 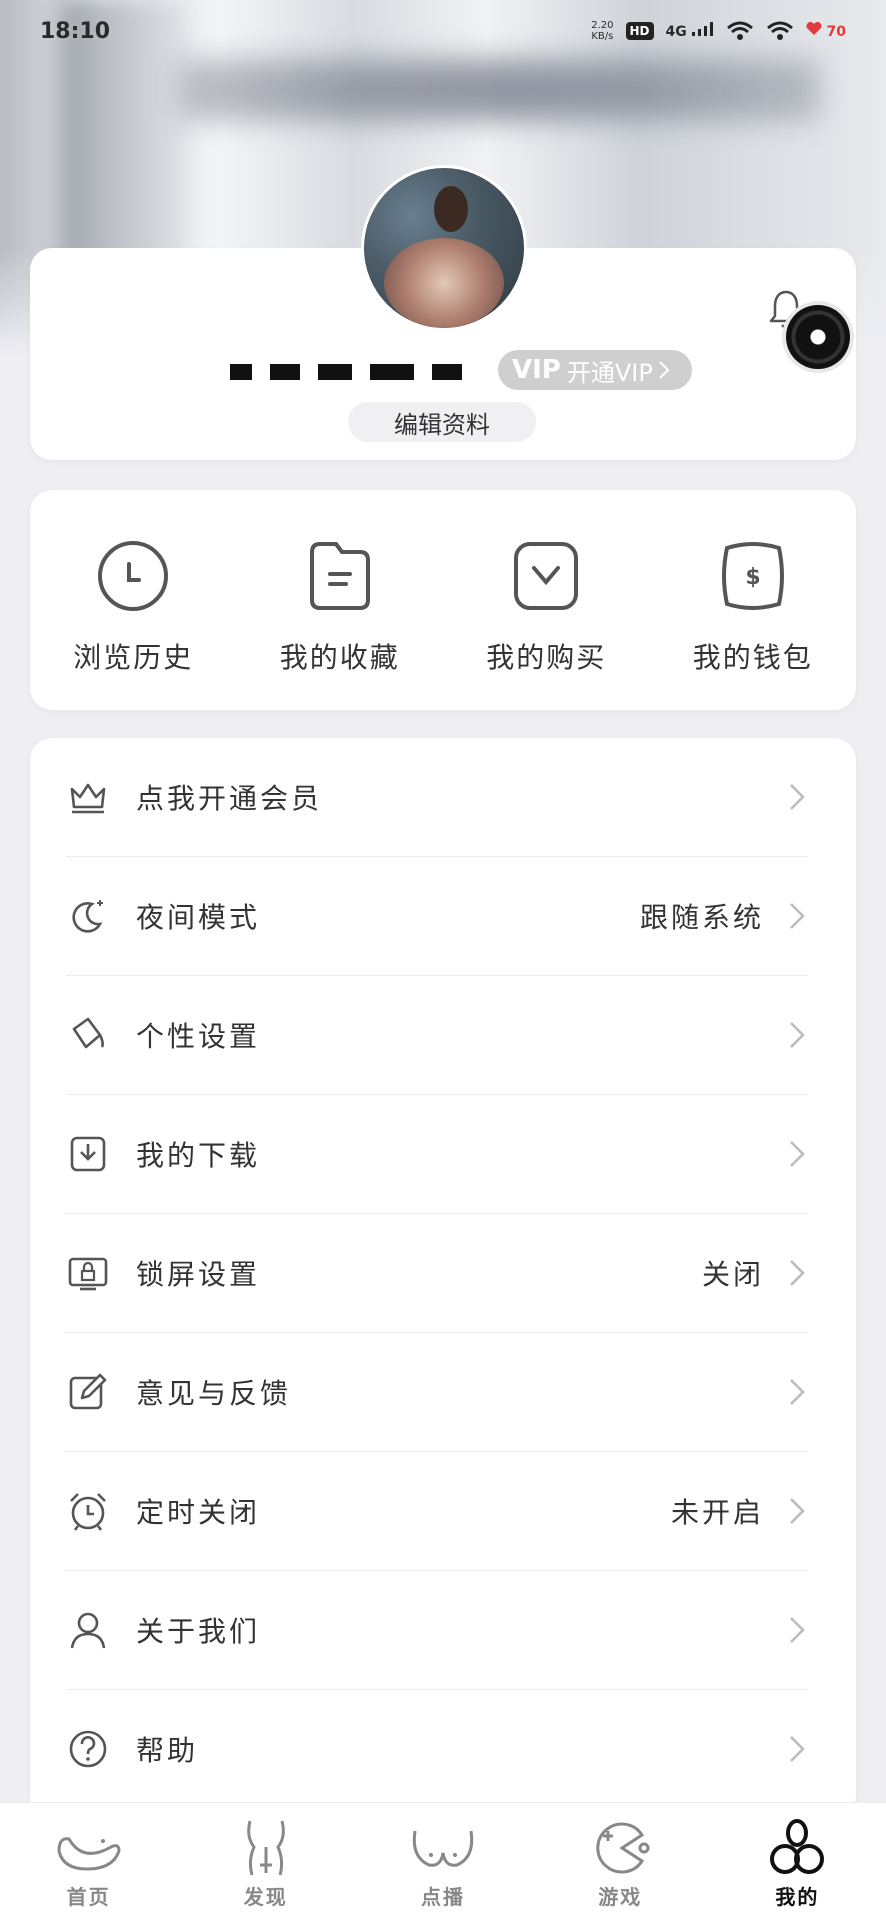 I want to click on user-icon, so click(x=88, y=1630).